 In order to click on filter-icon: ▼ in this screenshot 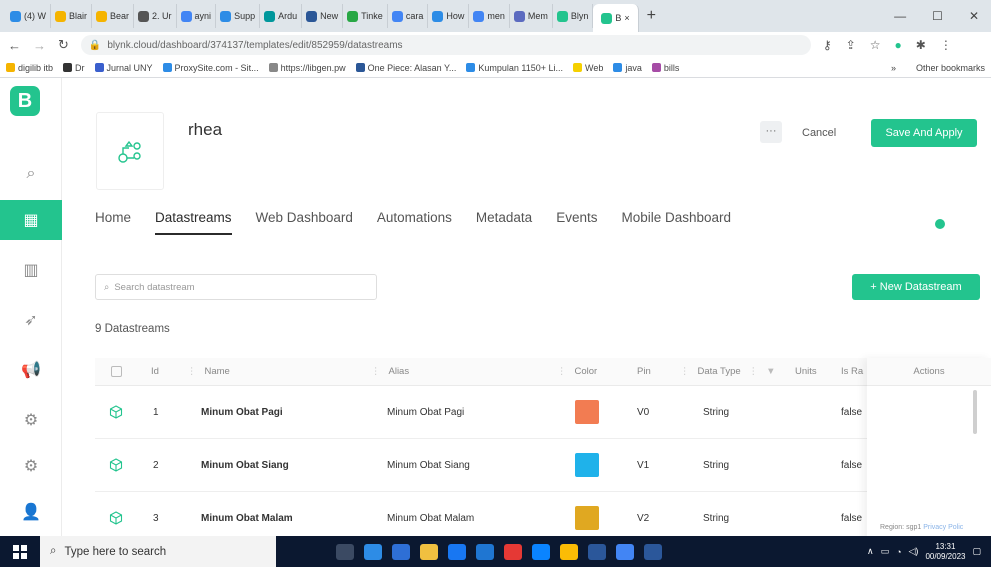, I will do `click(770, 371)`.